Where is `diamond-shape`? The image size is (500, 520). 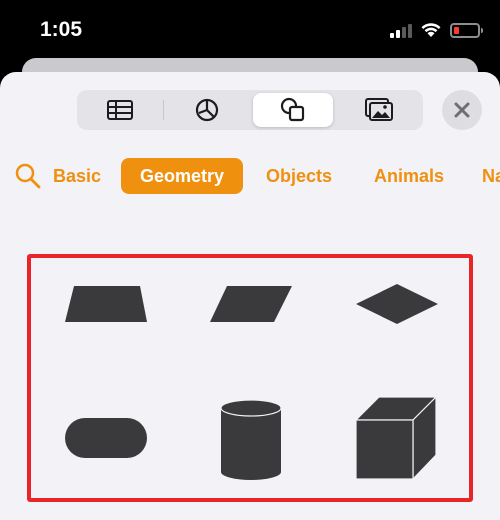
diamond-shape is located at coordinates (397, 304).